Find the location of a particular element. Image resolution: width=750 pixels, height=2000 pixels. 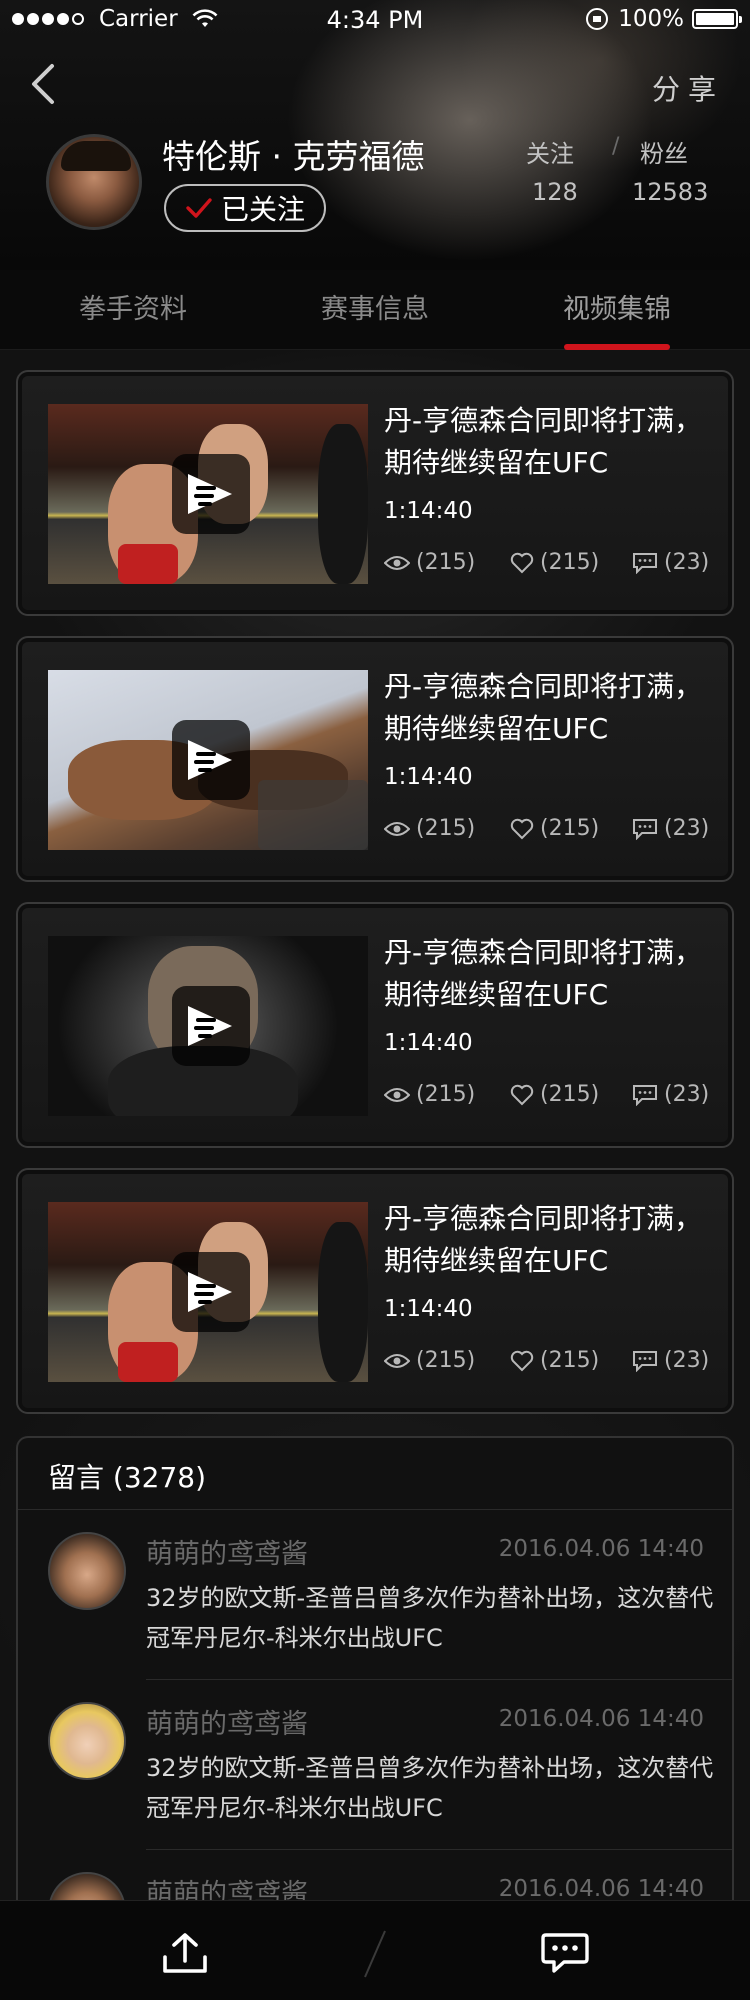

status-bar: Carrier 4:34 PM 100% is located at coordinates (375, 20).